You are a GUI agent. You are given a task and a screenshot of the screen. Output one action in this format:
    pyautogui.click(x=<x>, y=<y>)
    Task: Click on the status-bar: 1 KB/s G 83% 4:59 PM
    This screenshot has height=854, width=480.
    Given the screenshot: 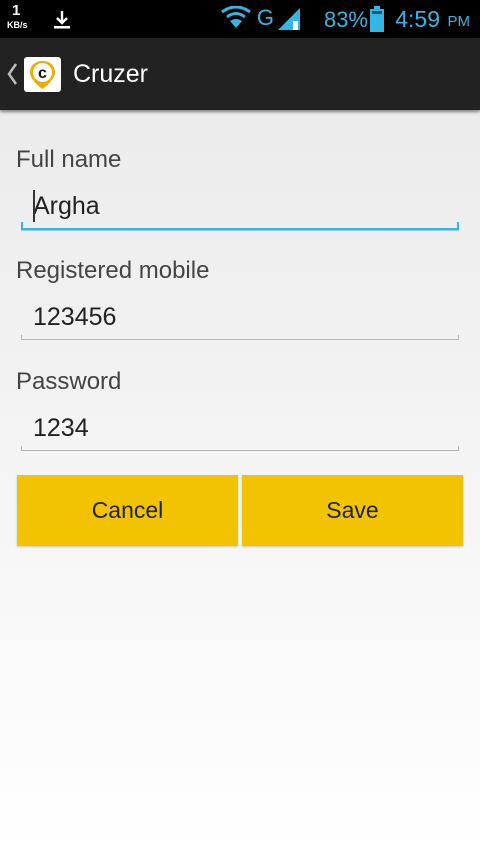 What is the action you would take?
    pyautogui.click(x=240, y=19)
    